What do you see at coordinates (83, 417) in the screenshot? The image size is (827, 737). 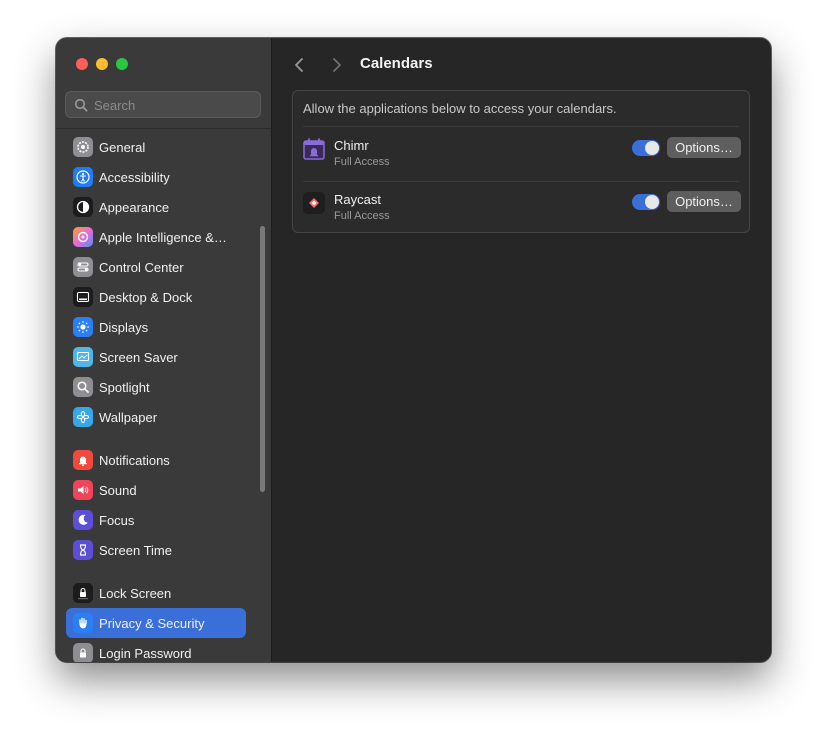 I see `wallpaper-icon` at bounding box center [83, 417].